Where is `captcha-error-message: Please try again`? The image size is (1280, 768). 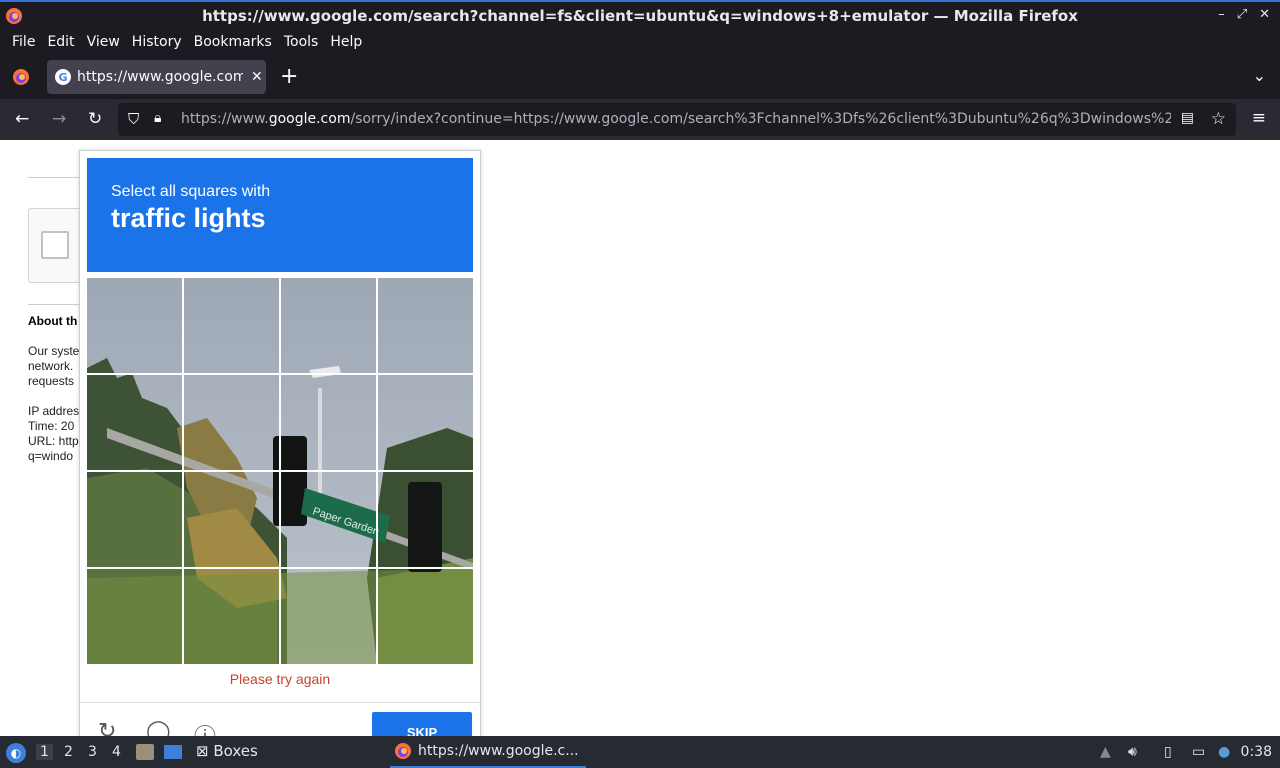 captcha-error-message: Please try again is located at coordinates (280, 679).